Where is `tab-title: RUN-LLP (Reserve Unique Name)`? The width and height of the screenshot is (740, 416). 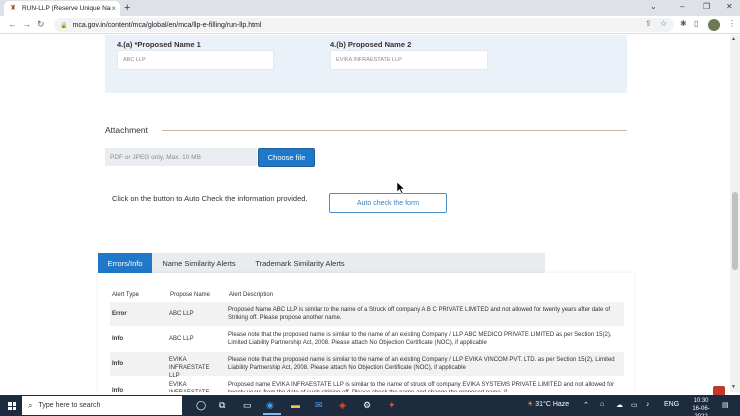
tab-title: RUN-LLP (Reserve Unique Name) is located at coordinates (66, 8).